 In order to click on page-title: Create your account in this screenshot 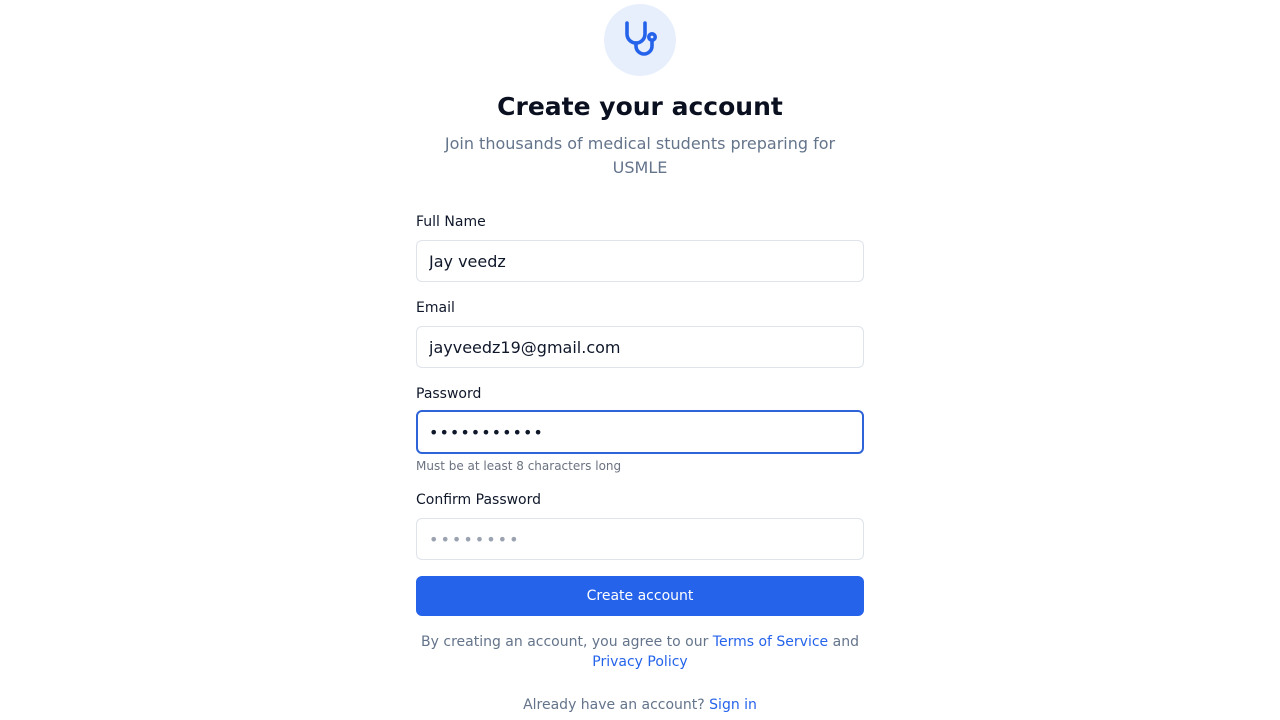, I will do `click(640, 106)`.